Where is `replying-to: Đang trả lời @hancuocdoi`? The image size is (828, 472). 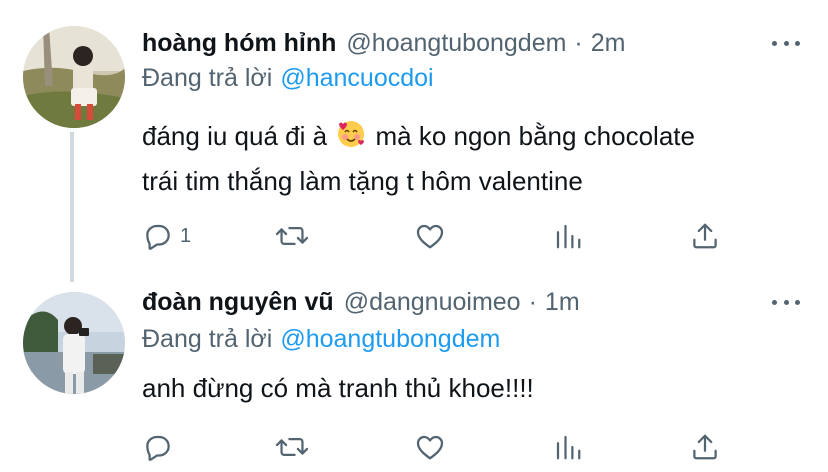
replying-to: Đang trả lời @hancuocdoi is located at coordinates (288, 78).